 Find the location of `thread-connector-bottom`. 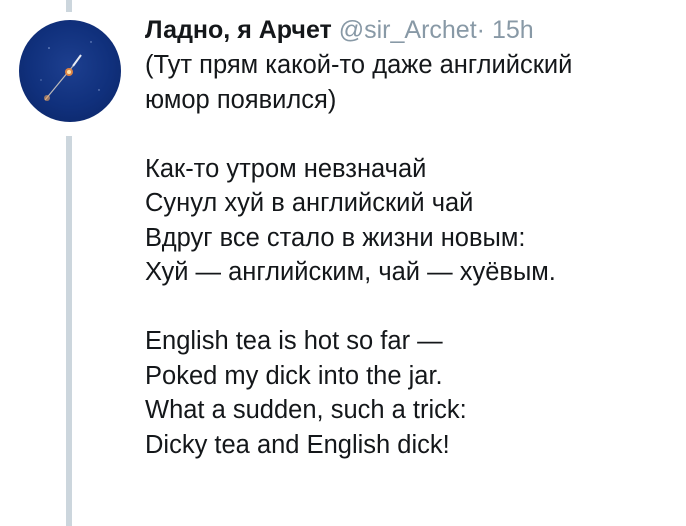

thread-connector-bottom is located at coordinates (69, 331).